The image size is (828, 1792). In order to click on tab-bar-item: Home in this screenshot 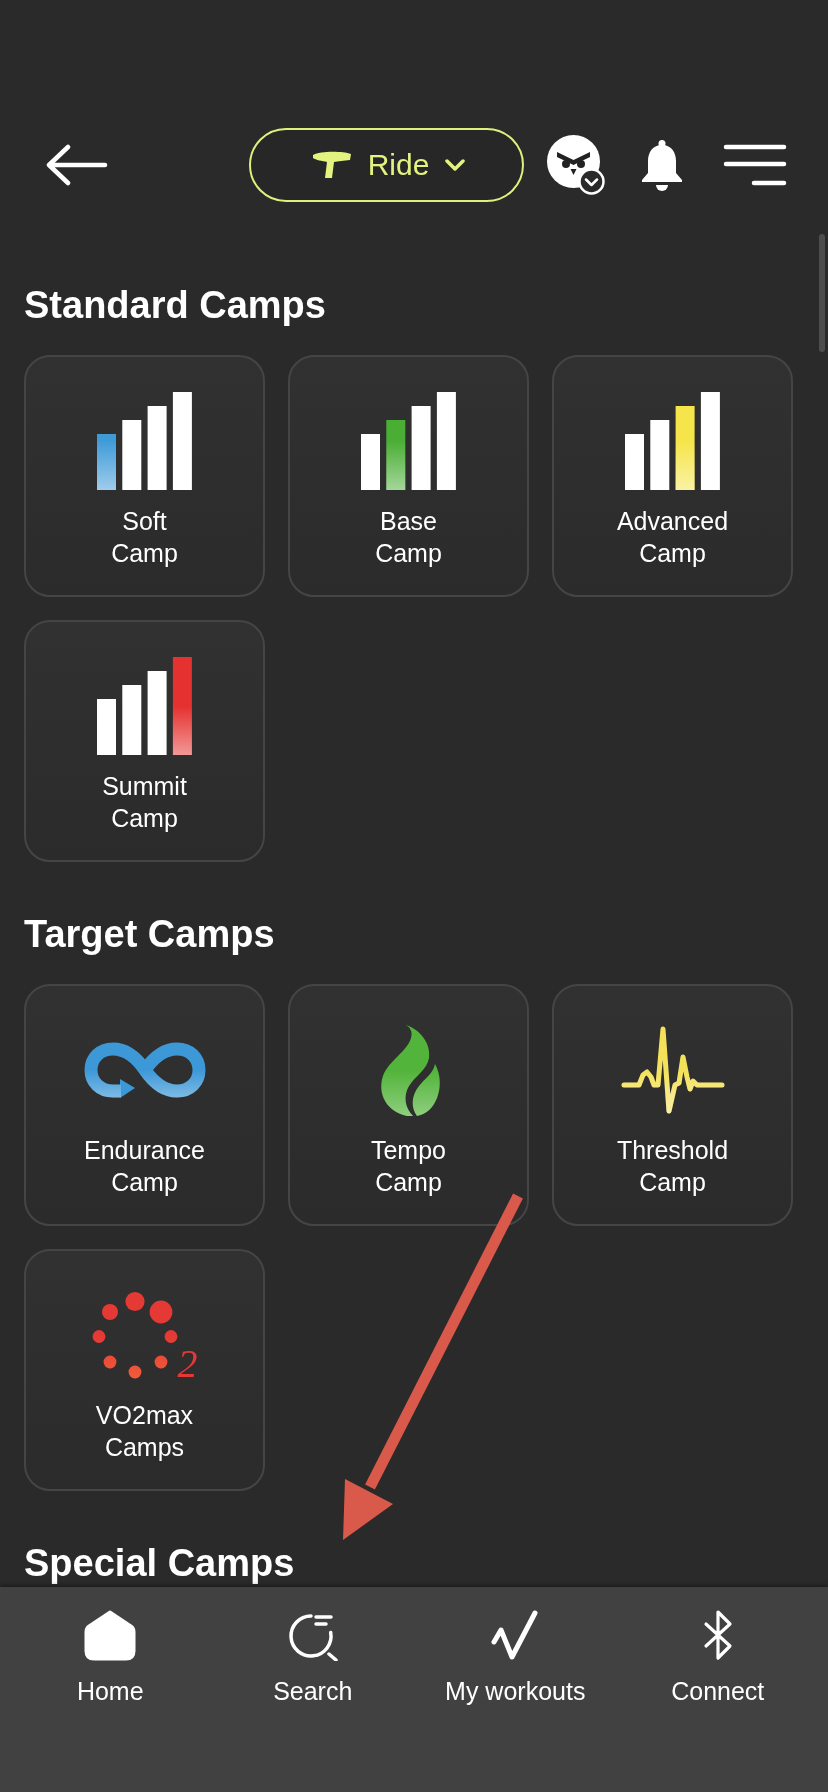, I will do `click(110, 1657)`.